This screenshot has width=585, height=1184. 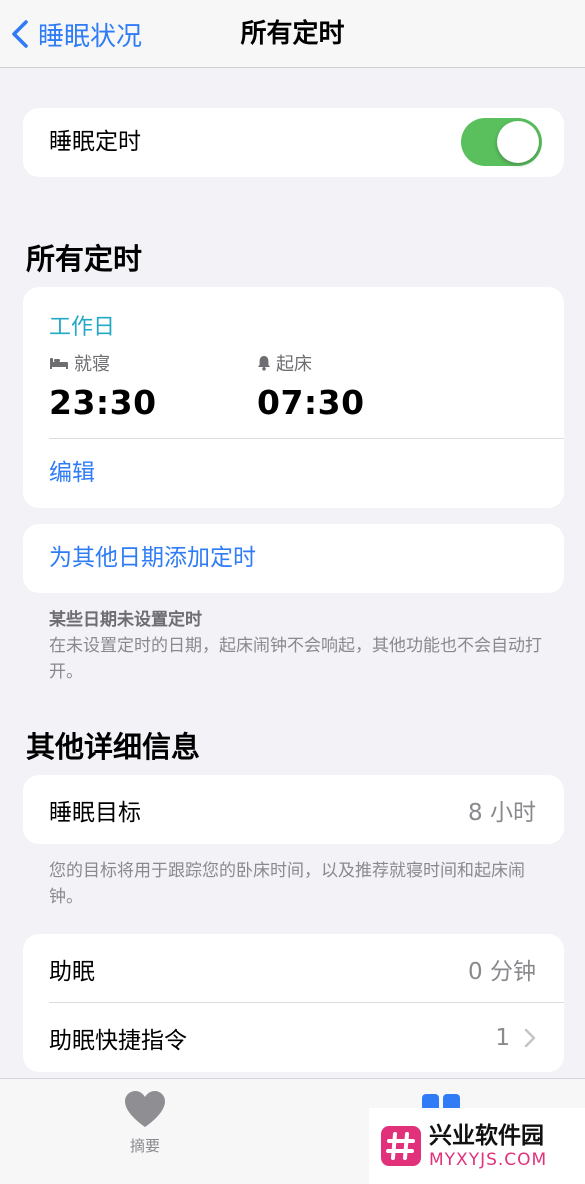 I want to click on page-title: 所有定时, so click(x=292, y=34).